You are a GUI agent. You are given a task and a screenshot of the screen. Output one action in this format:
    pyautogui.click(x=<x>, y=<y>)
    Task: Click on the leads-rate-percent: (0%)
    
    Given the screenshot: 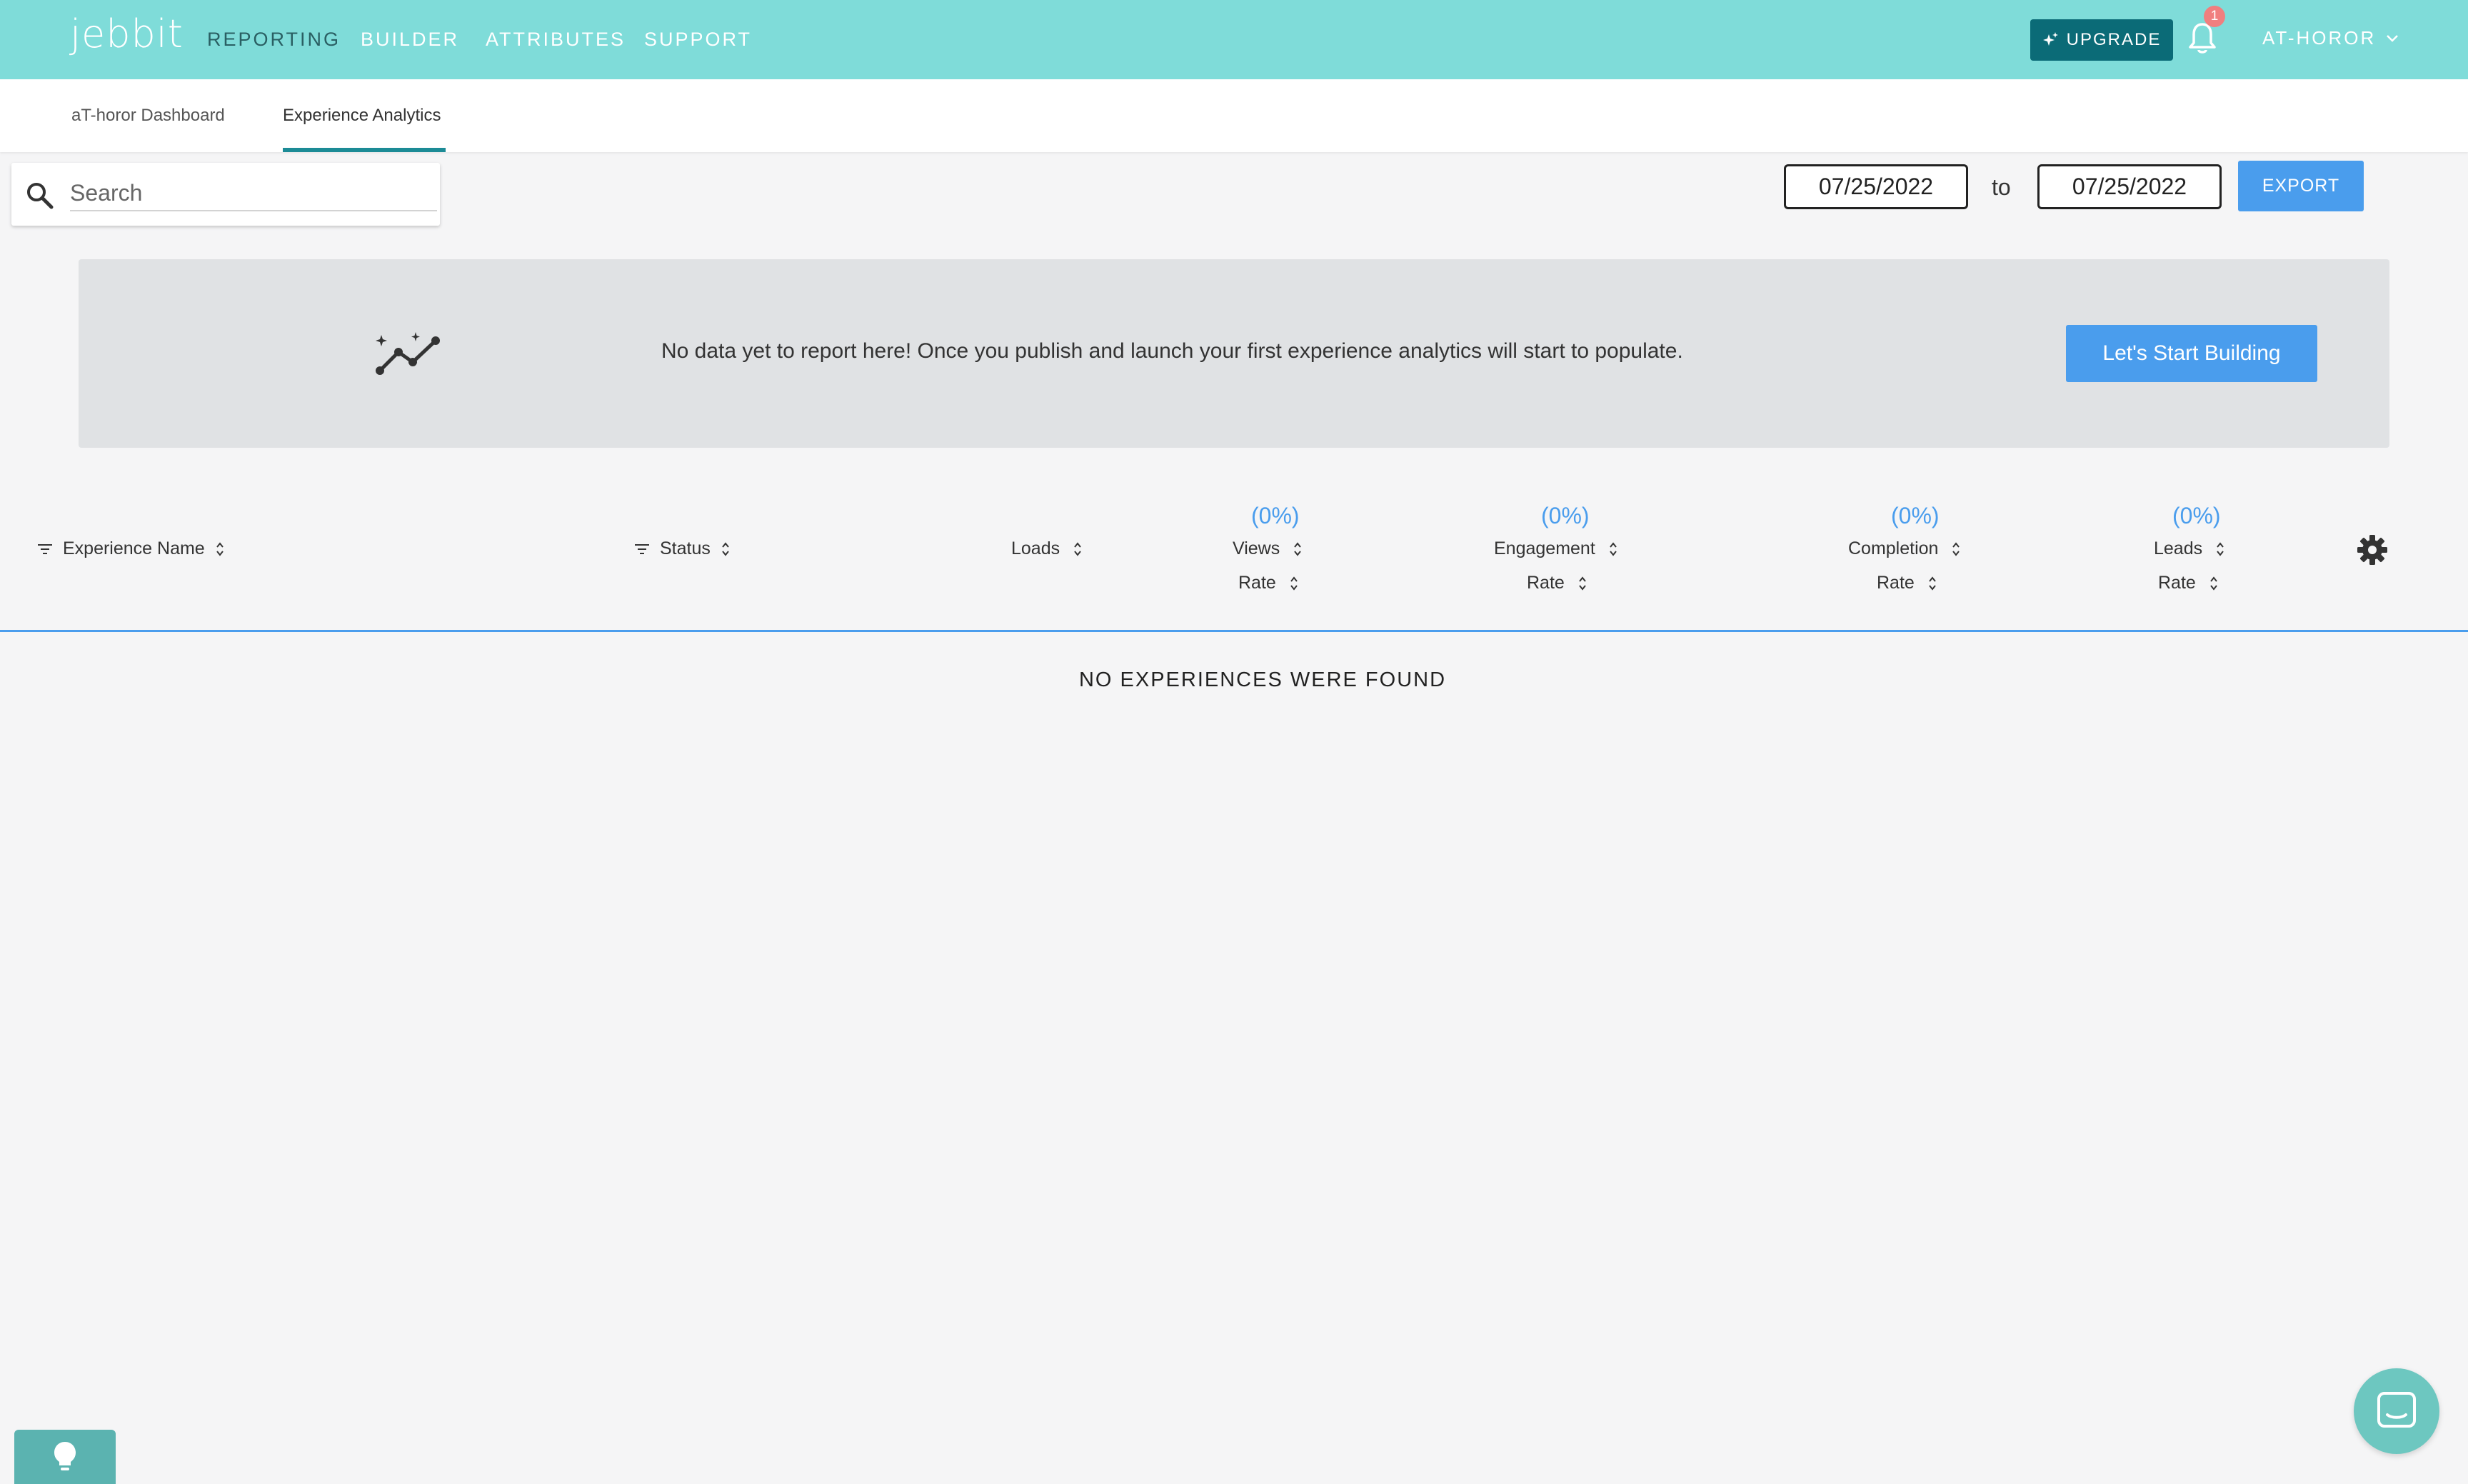 What is the action you would take?
    pyautogui.click(x=2196, y=515)
    